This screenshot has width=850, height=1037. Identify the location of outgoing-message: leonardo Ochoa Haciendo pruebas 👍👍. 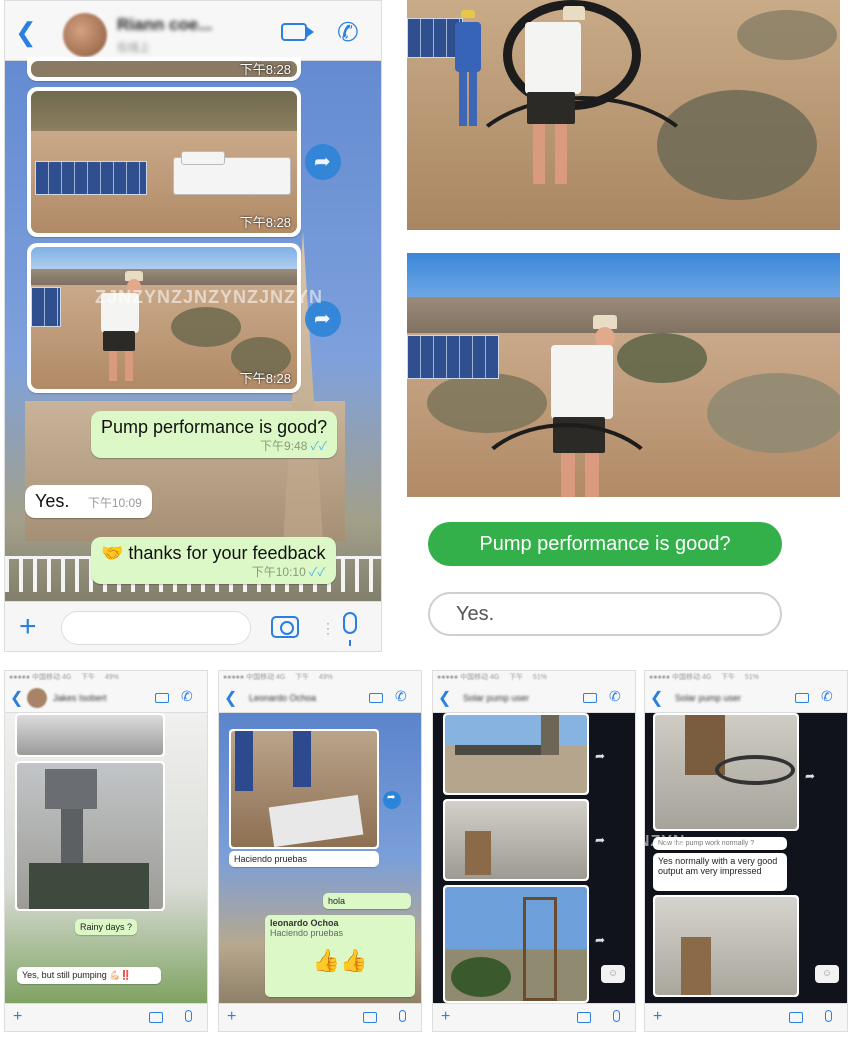
(340, 956).